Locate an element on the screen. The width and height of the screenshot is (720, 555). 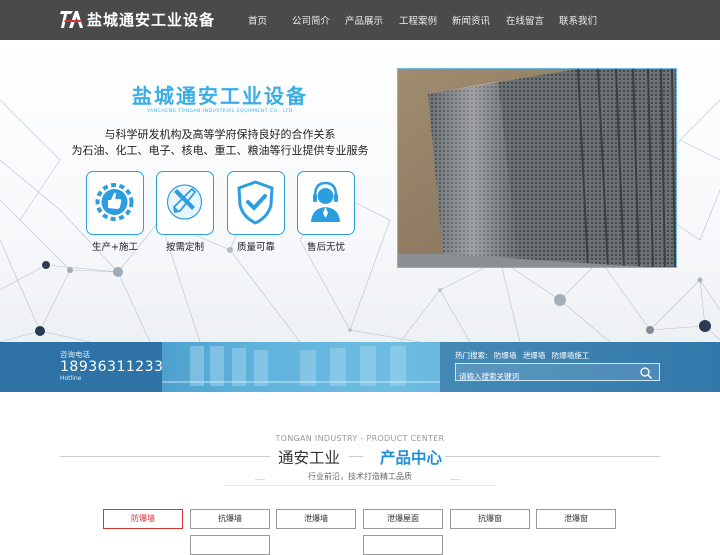
desc-underline is located at coordinates (360, 485).